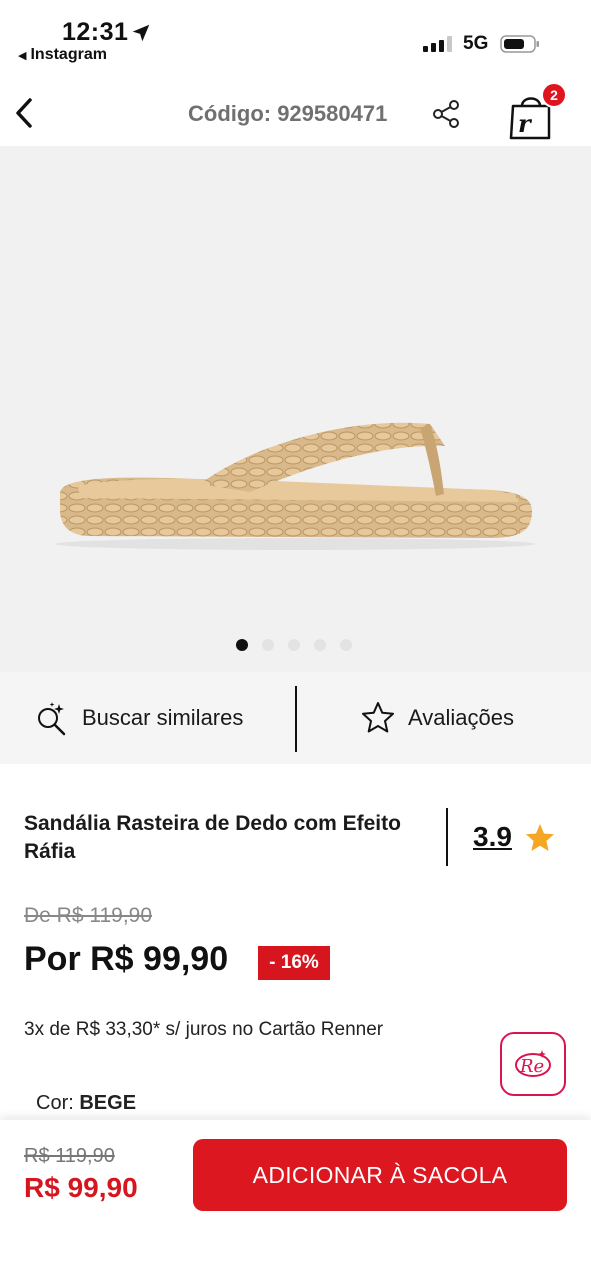 The width and height of the screenshot is (591, 1280). I want to click on battery-icon, so click(519, 44).